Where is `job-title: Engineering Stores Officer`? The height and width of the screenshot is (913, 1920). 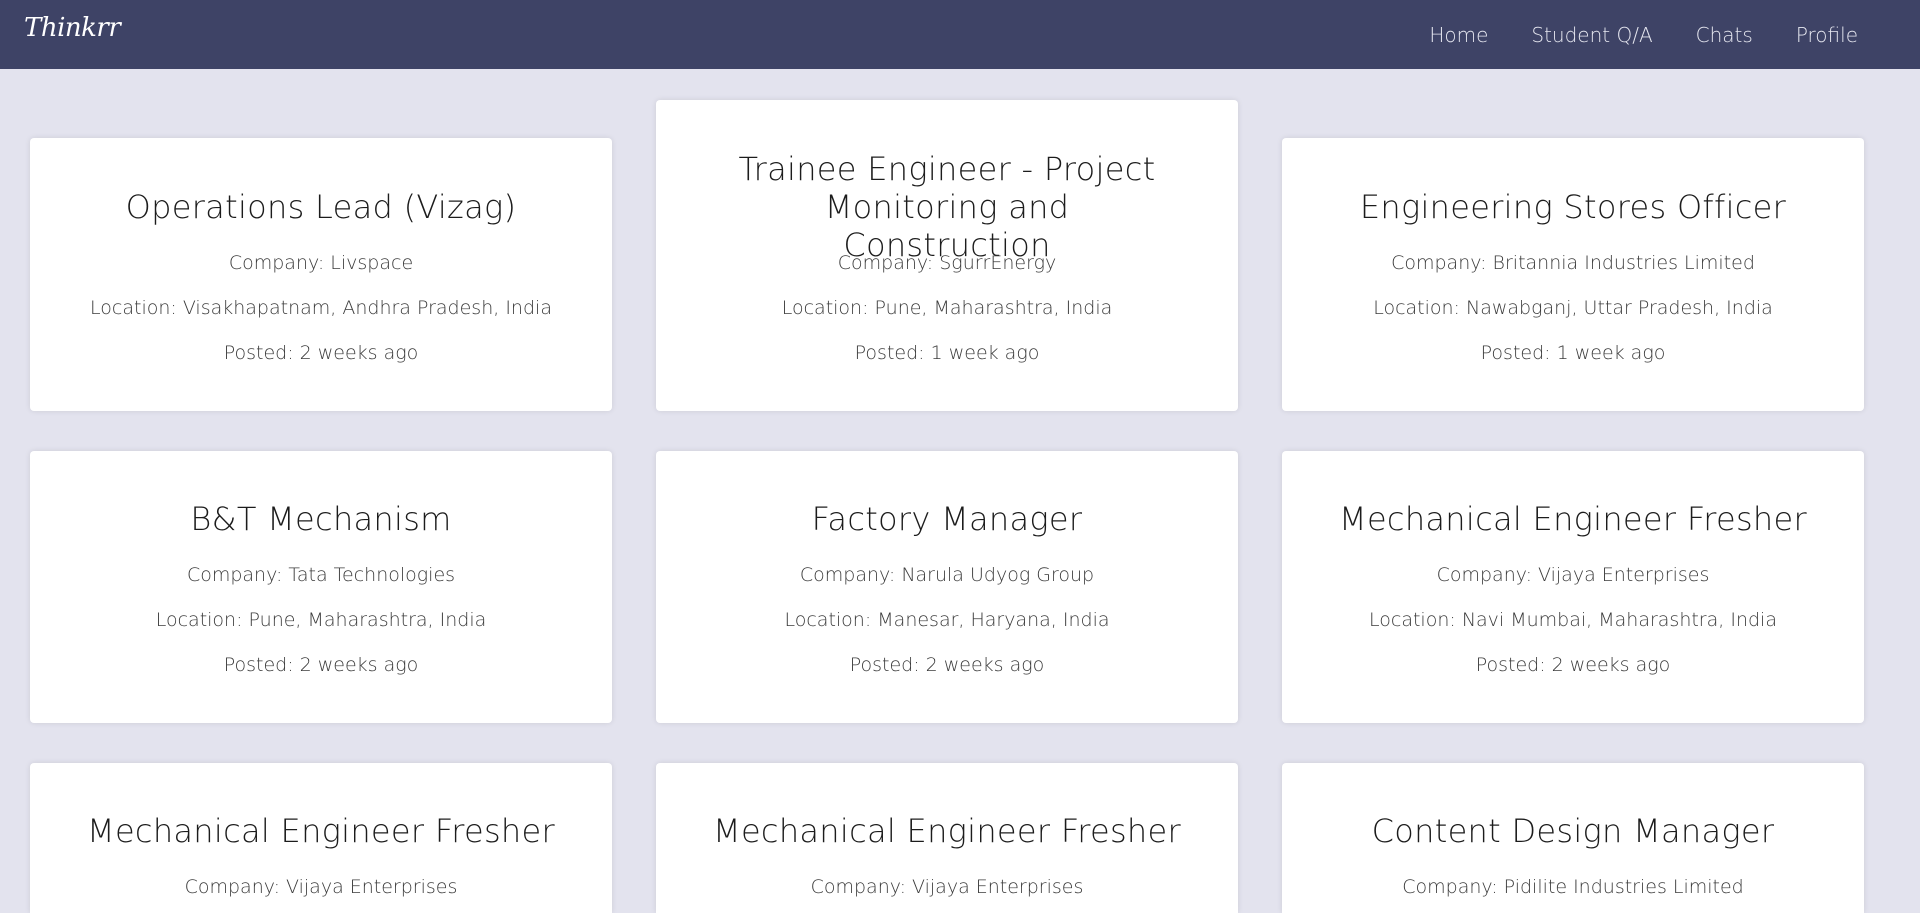 job-title: Engineering Stores Officer is located at coordinates (1573, 207).